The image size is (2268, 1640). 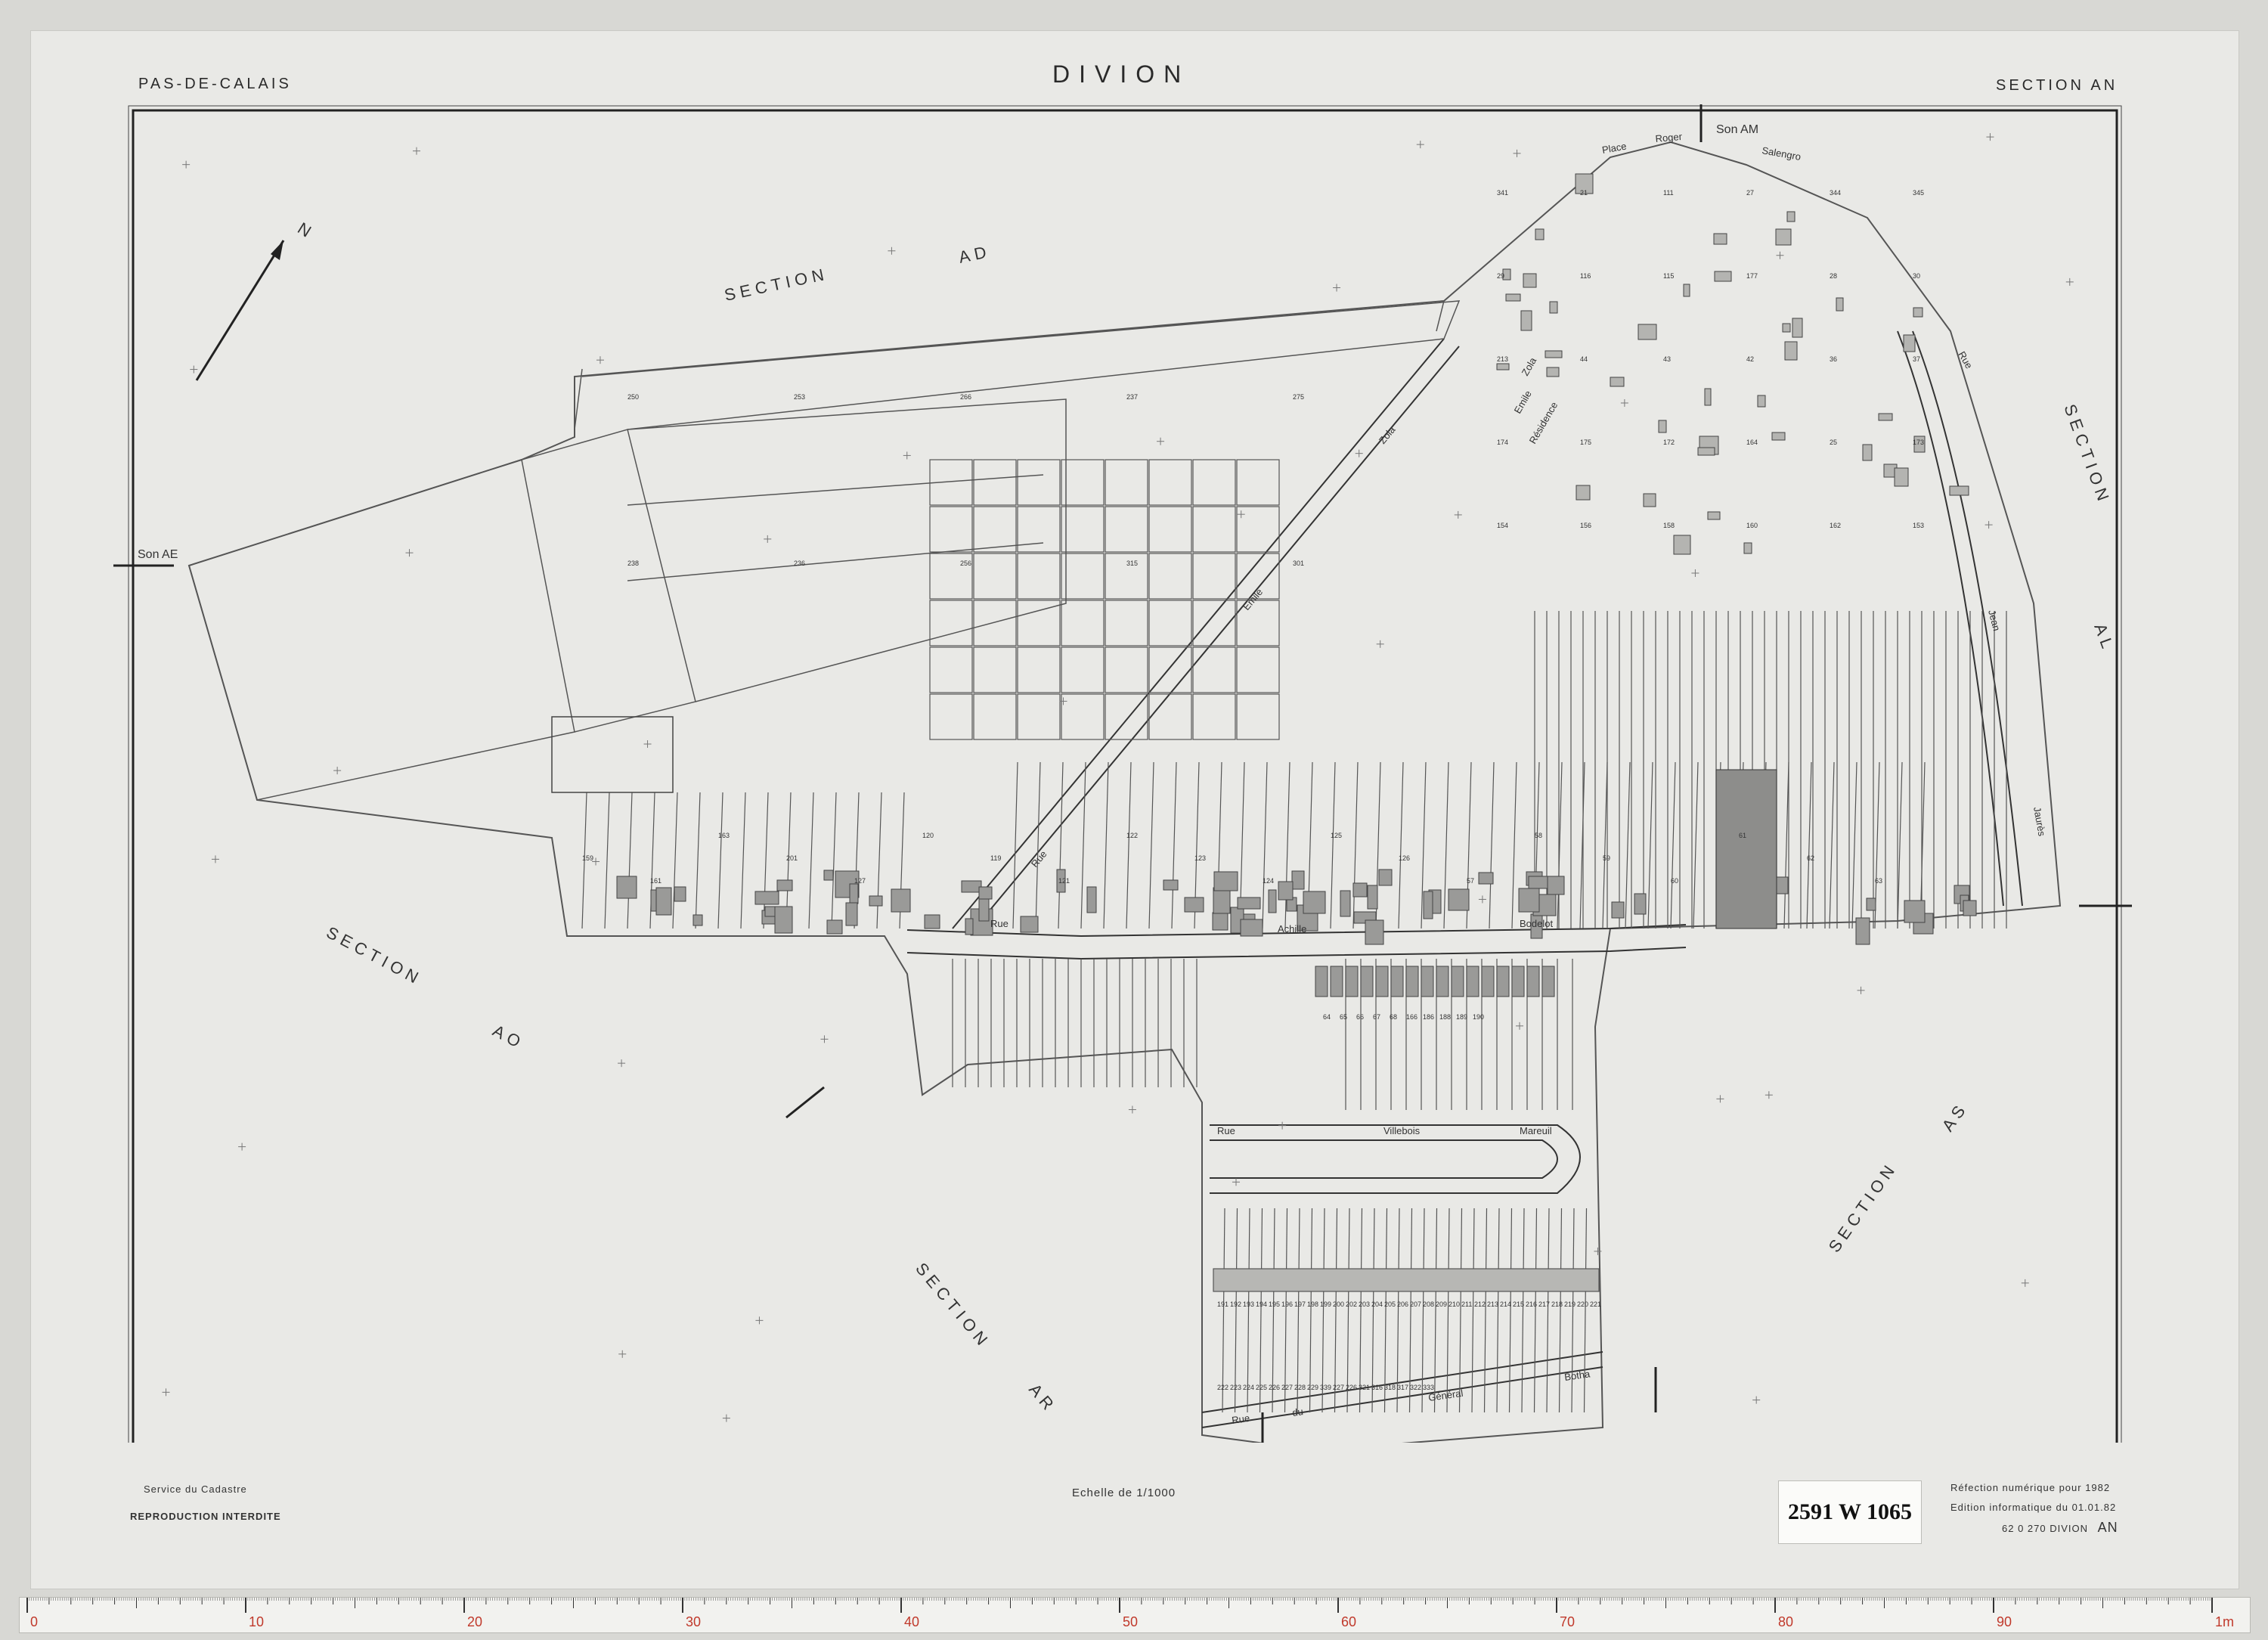 What do you see at coordinates (1364, 1304) in the screenshot?
I see `parcel-number: 203` at bounding box center [1364, 1304].